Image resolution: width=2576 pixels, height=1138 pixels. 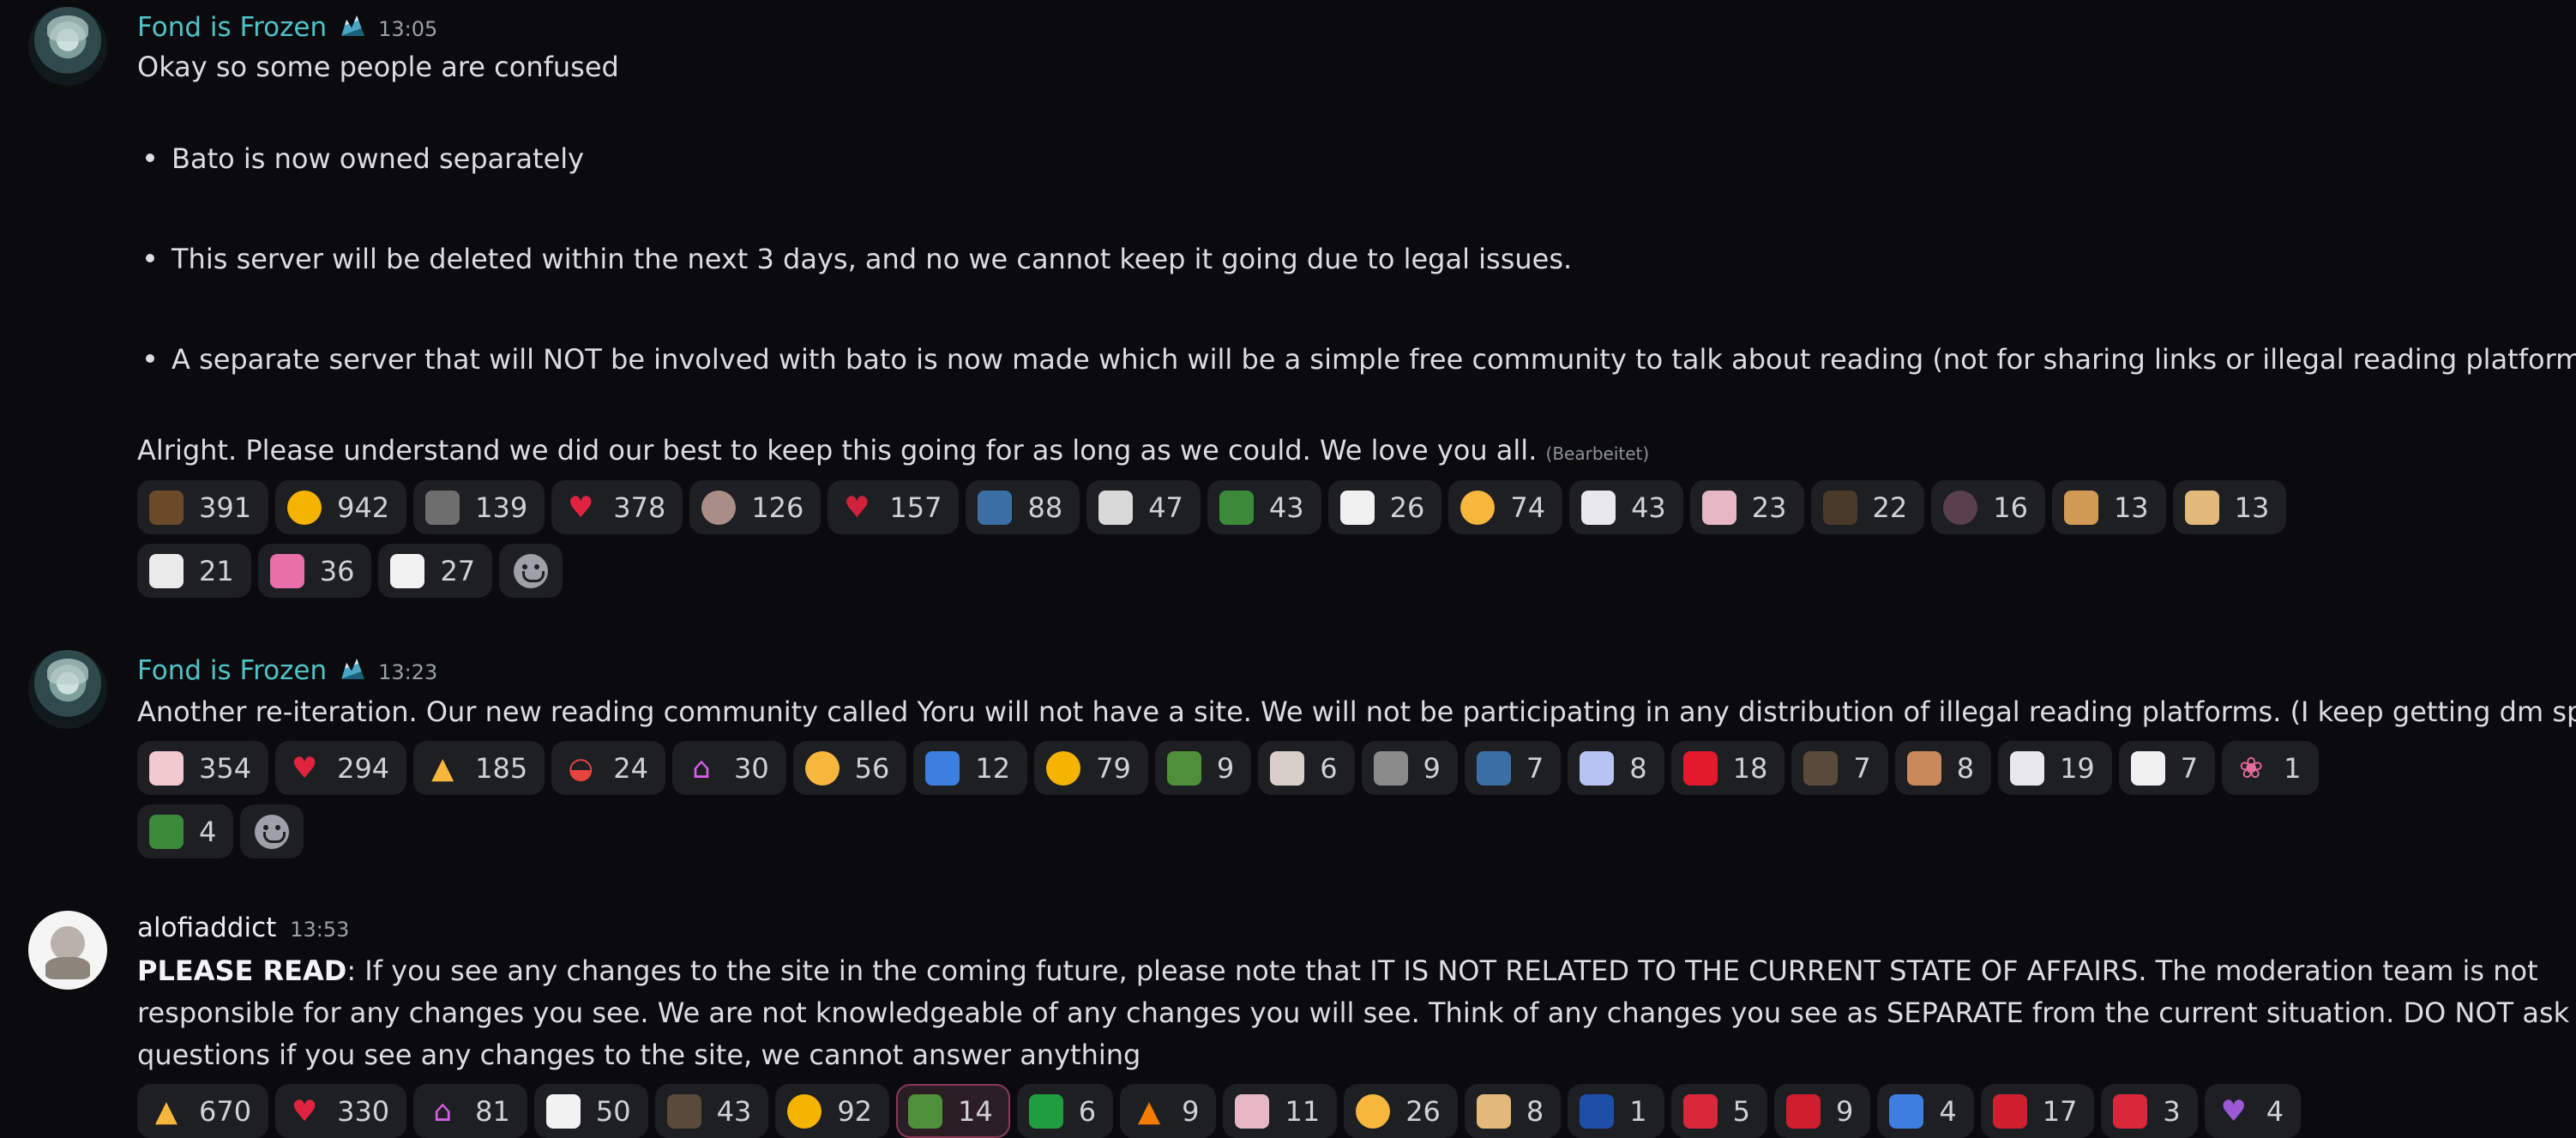 What do you see at coordinates (1616, 1111) in the screenshot?
I see `reaction-button: 1` at bounding box center [1616, 1111].